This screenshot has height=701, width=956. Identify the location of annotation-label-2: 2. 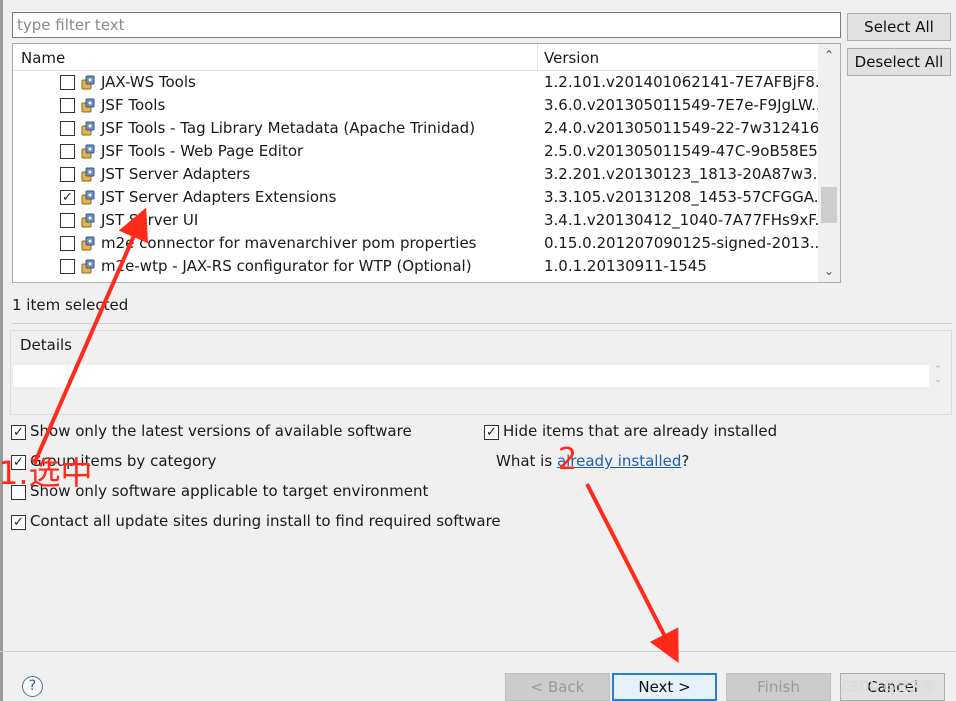
(568, 459).